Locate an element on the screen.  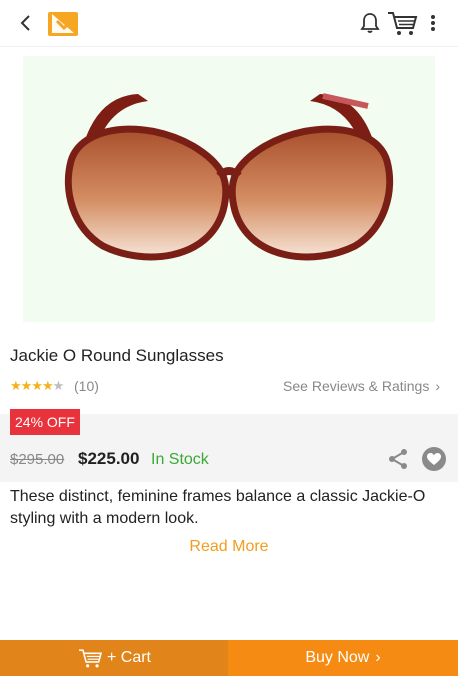
share-icon is located at coordinates (398, 459).